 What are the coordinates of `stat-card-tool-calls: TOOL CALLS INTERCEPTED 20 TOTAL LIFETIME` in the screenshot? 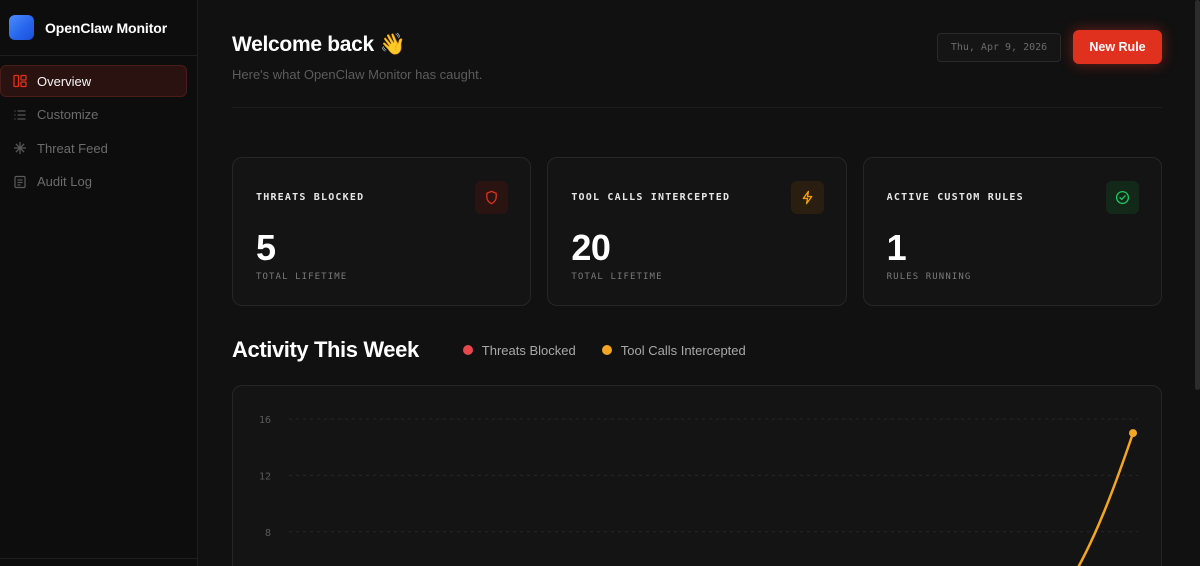 It's located at (697, 231).